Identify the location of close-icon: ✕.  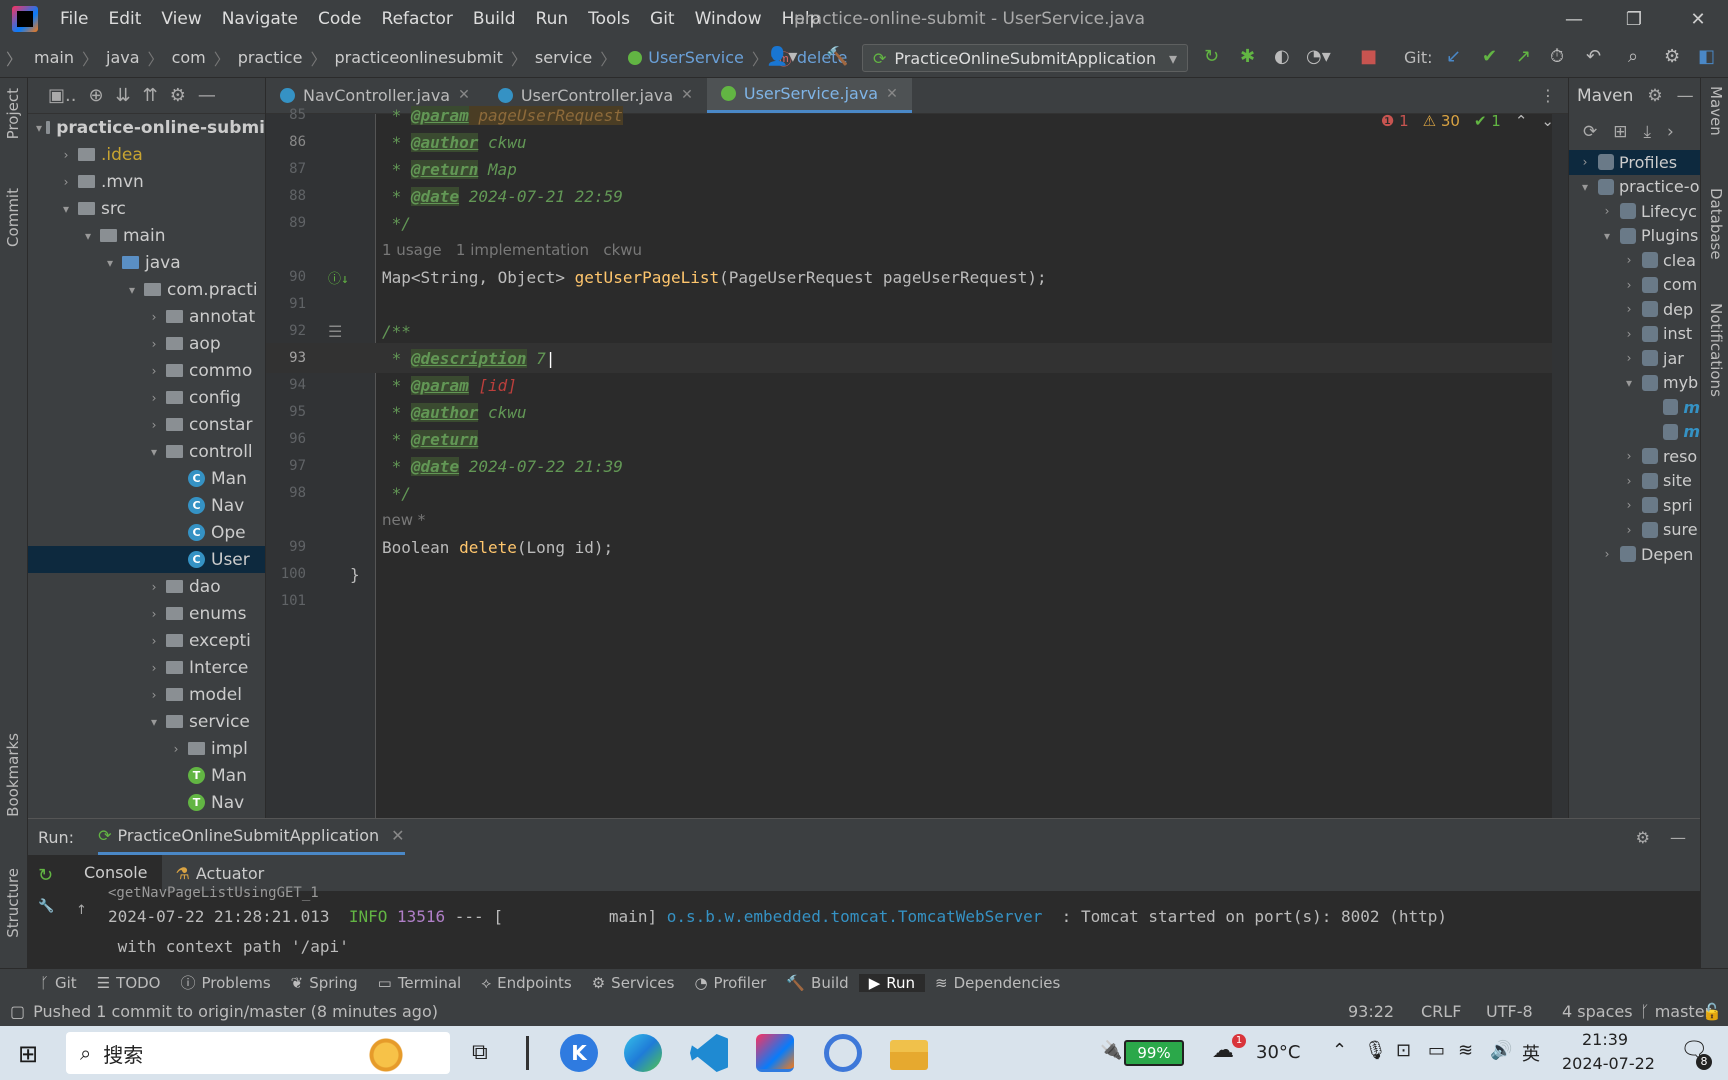
(1698, 19).